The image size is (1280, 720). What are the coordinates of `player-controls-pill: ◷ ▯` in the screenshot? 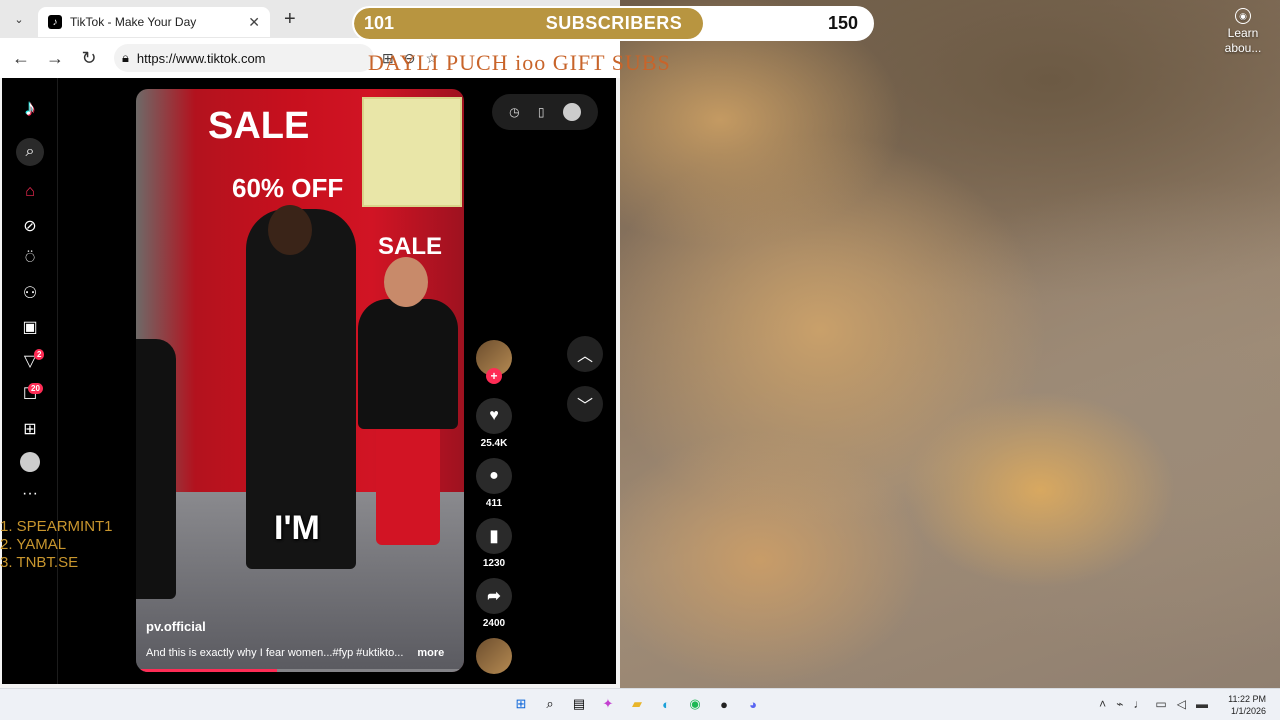 It's located at (545, 112).